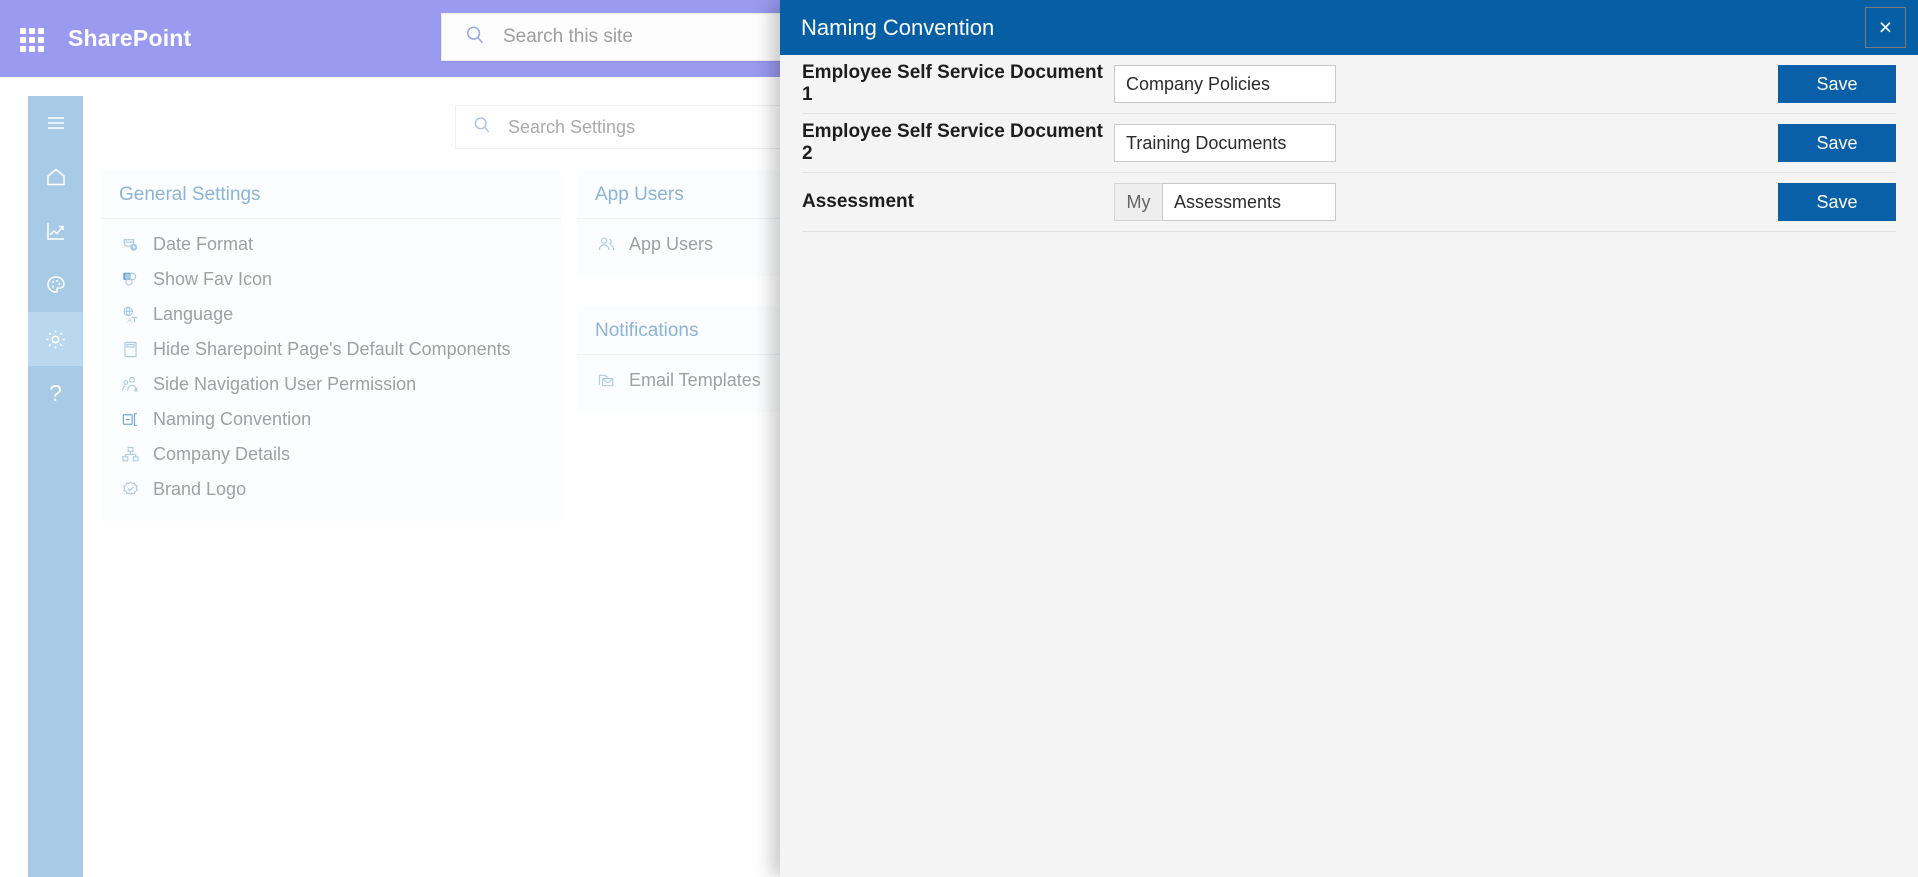 The width and height of the screenshot is (1918, 877). Describe the element at coordinates (1349, 27) in the screenshot. I see `panel-header: Naming Convention ×` at that location.